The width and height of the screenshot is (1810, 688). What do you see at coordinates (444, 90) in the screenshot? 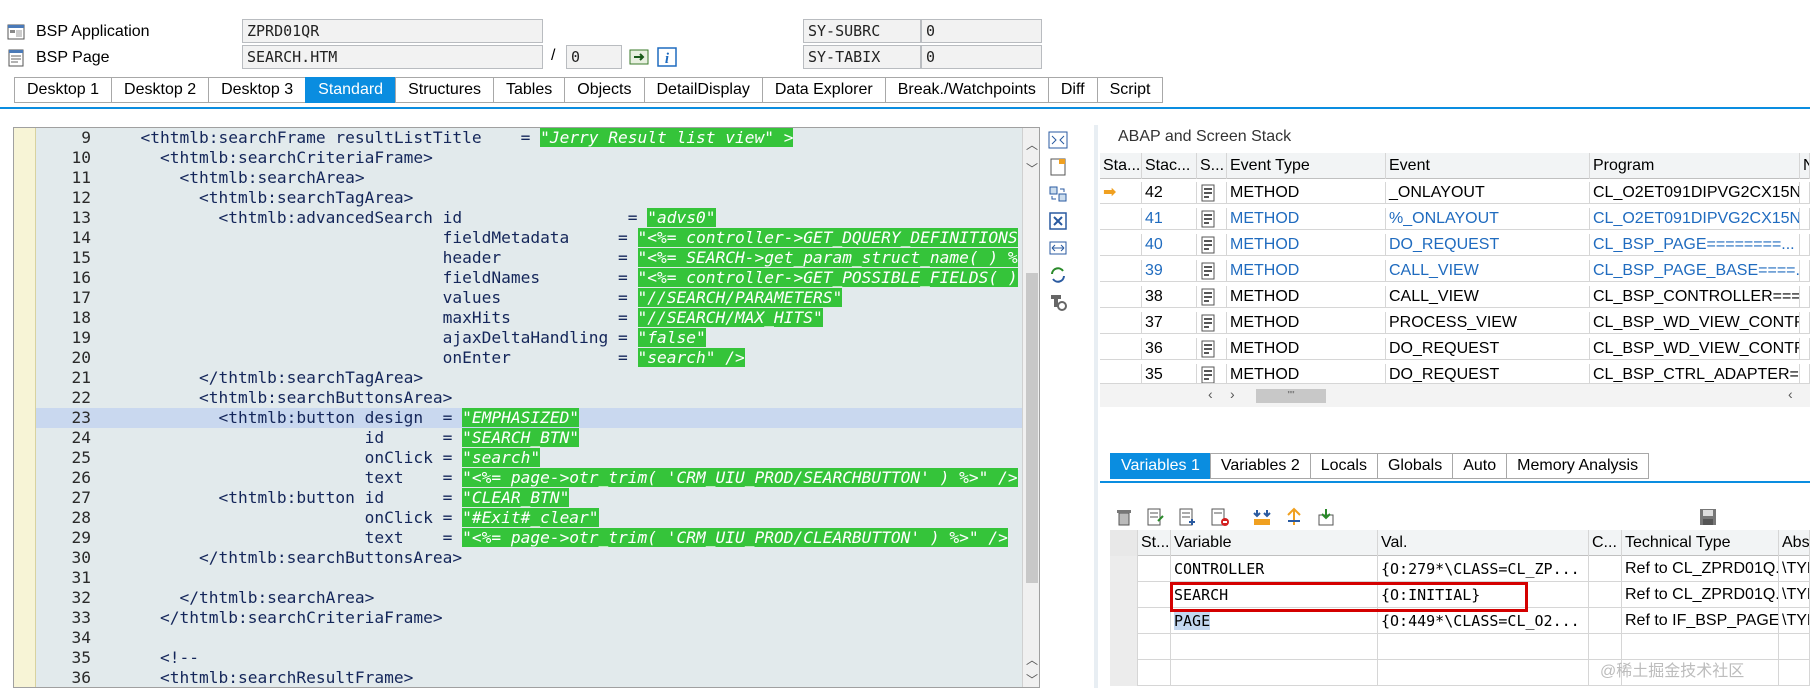
I see `tab-structures: Structures` at bounding box center [444, 90].